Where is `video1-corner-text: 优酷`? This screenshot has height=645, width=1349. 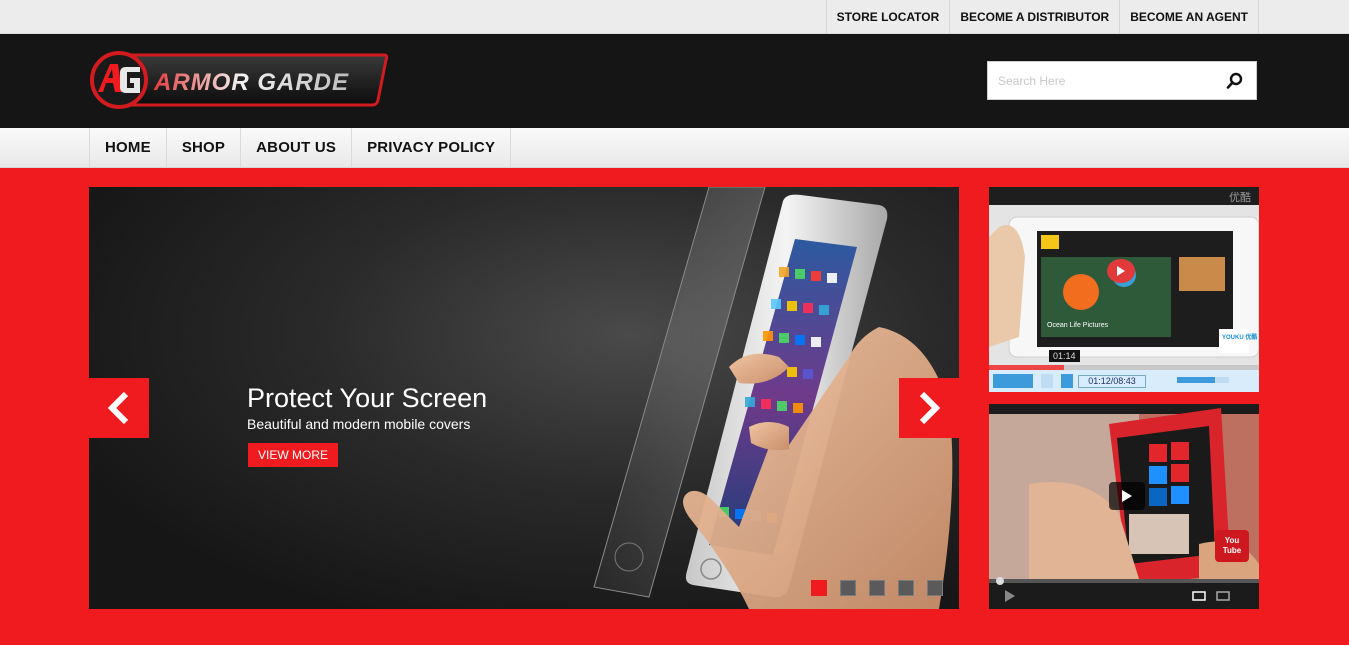
video1-corner-text: 优酷 is located at coordinates (1240, 198).